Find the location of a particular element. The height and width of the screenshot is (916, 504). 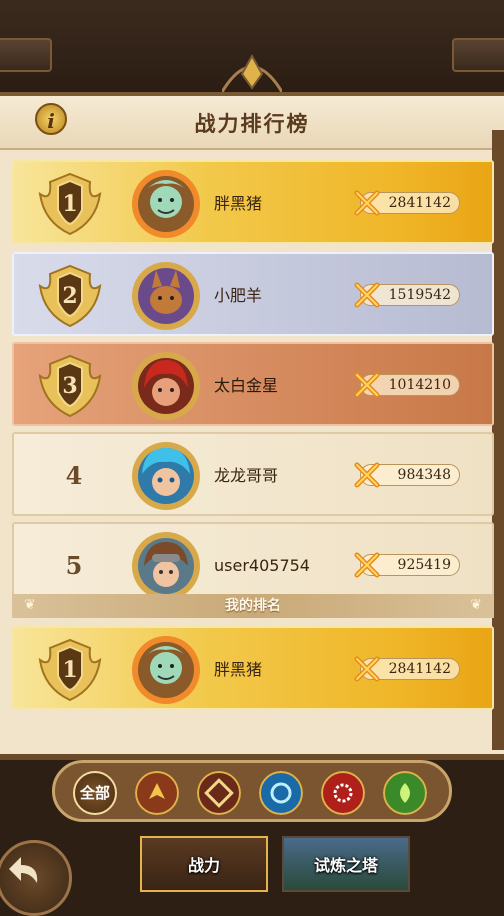

knot-icon is located at coordinates (219, 793).